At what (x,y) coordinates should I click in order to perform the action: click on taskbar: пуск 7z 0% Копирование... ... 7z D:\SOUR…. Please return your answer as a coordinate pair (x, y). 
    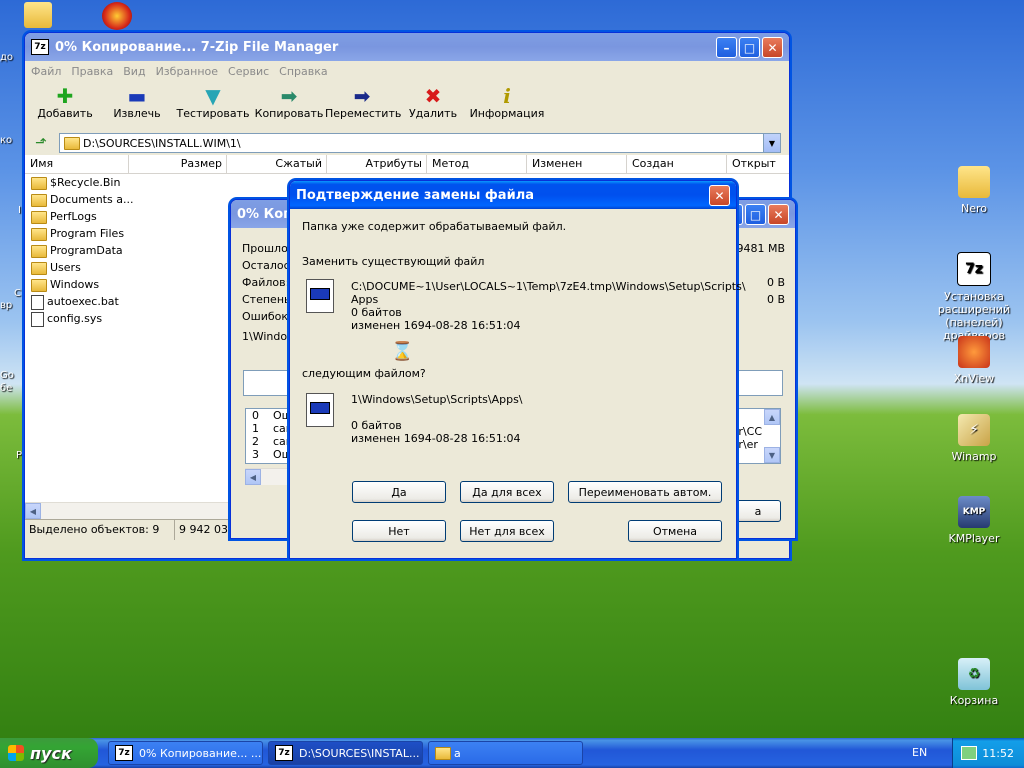
    Looking at the image, I should click on (512, 753).